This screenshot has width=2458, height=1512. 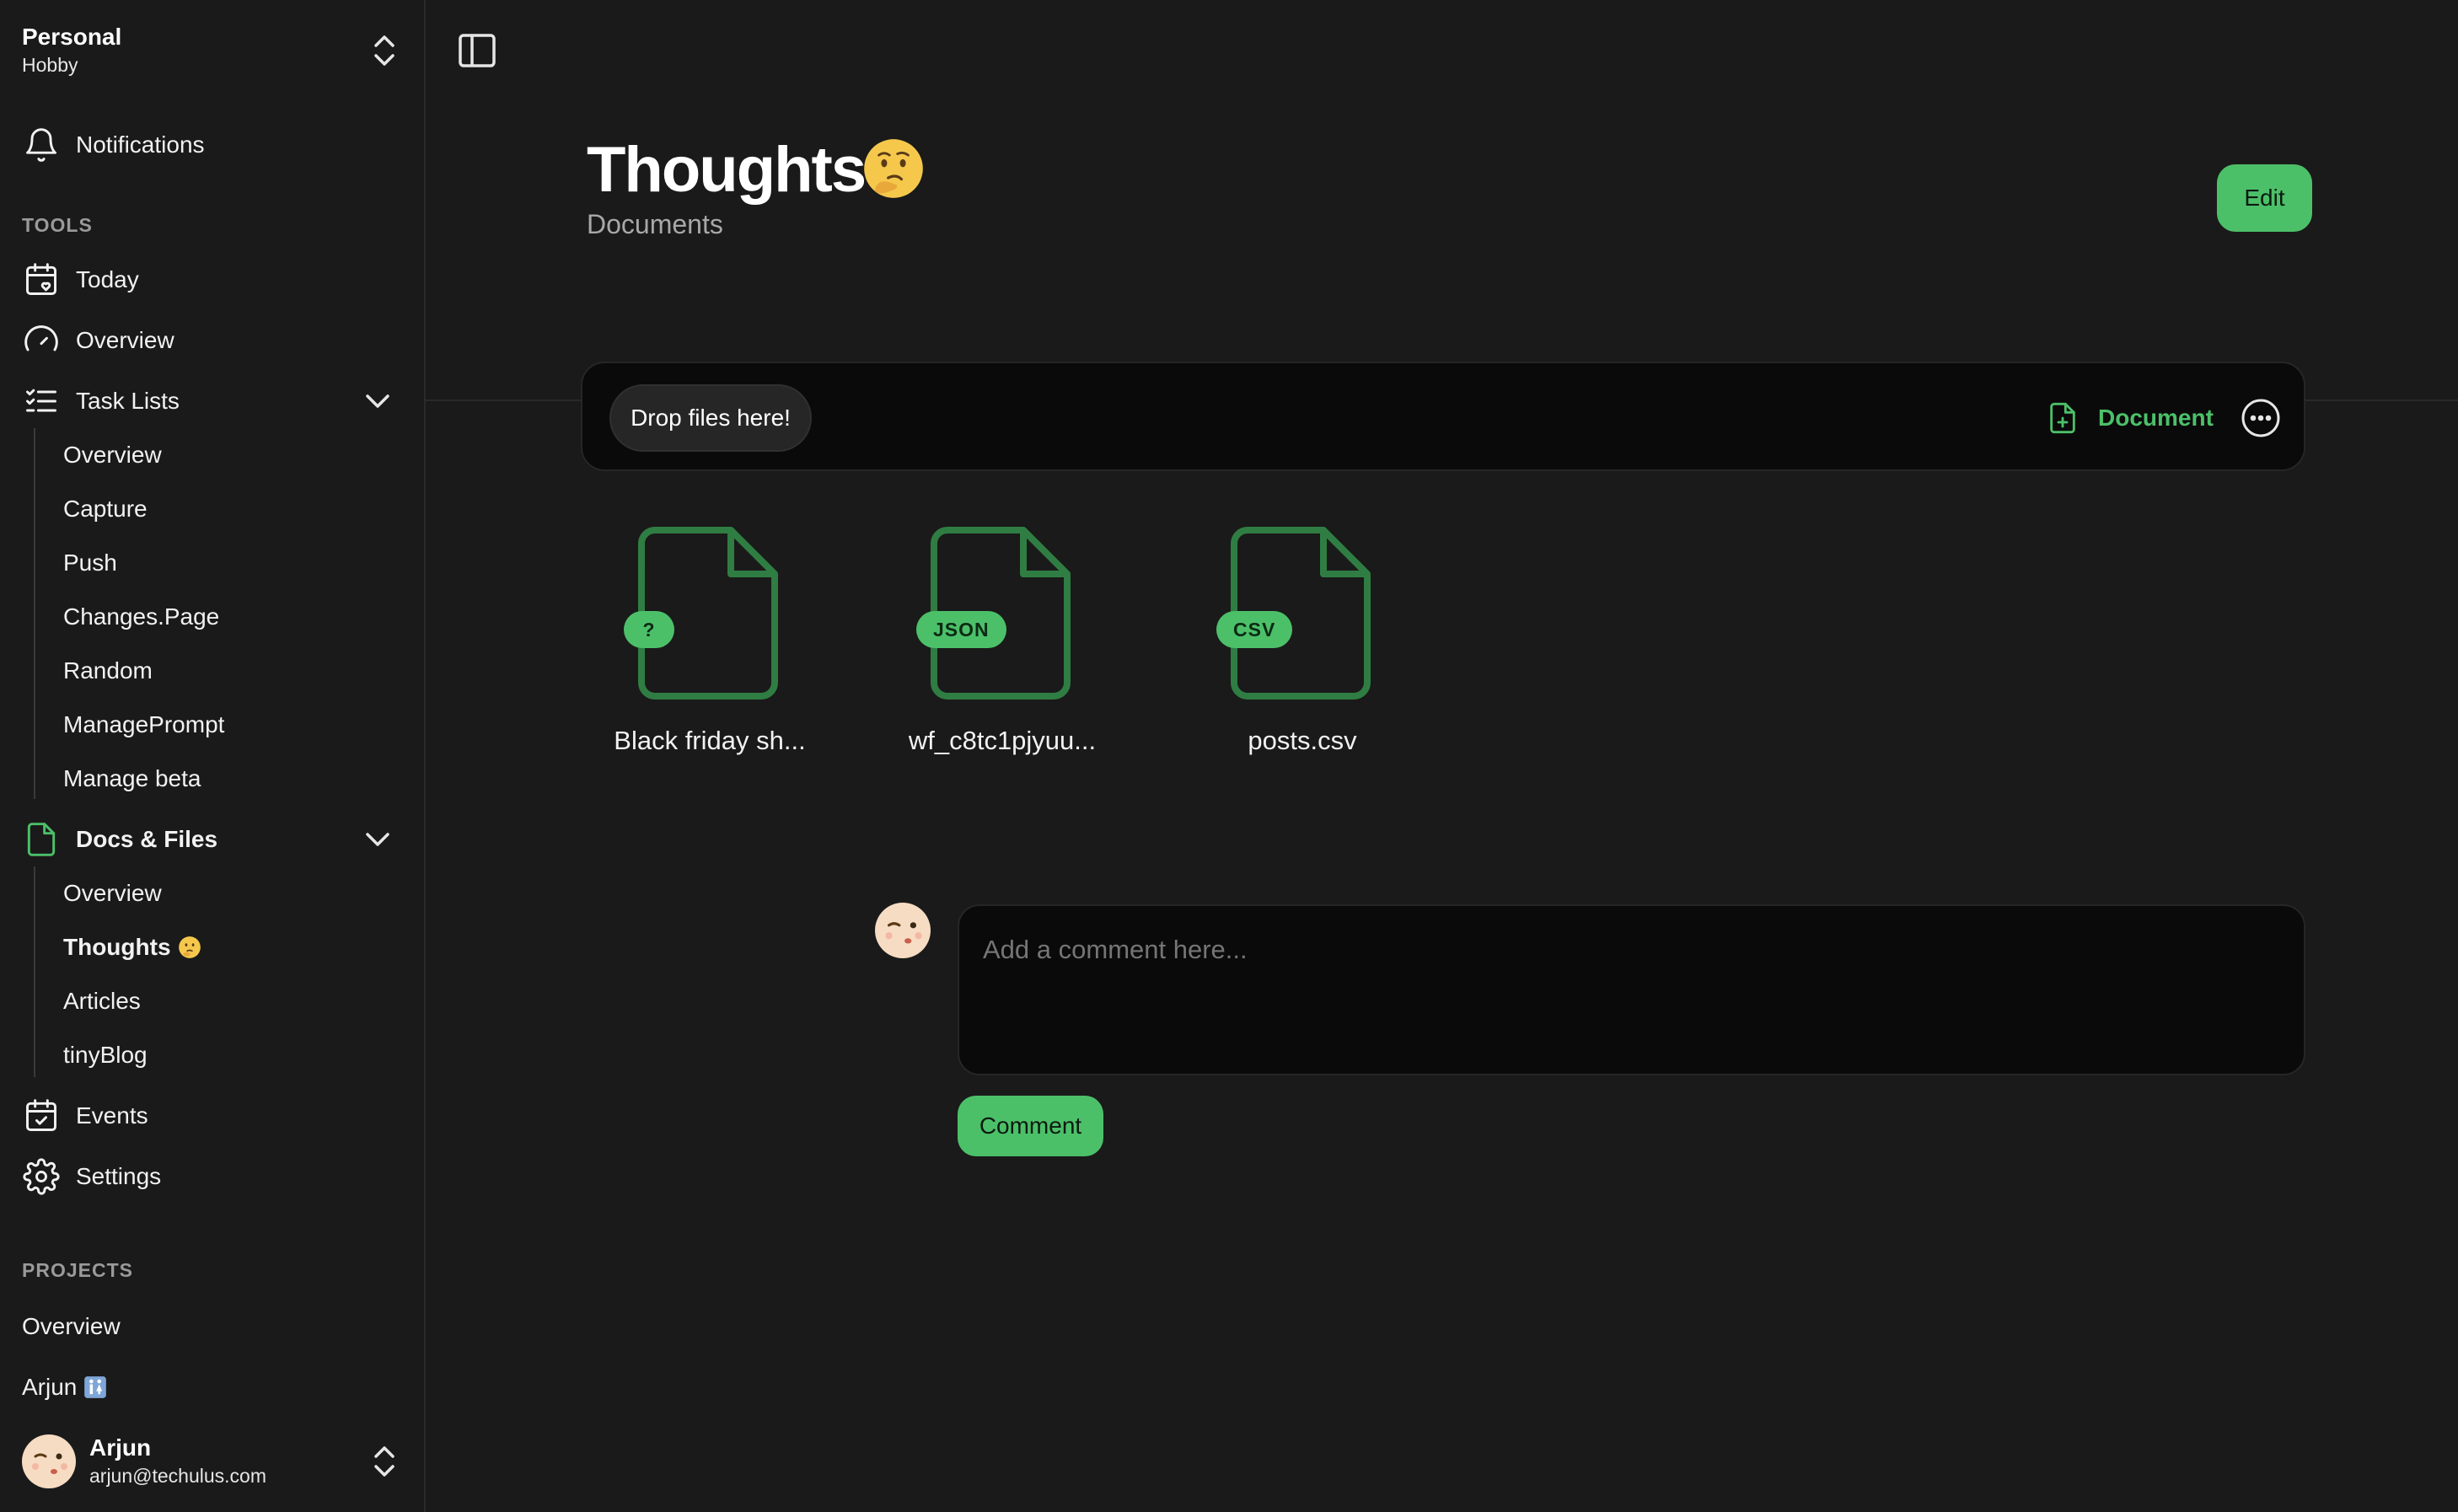 What do you see at coordinates (1302, 740) in the screenshot?
I see `file-name: posts.csv` at bounding box center [1302, 740].